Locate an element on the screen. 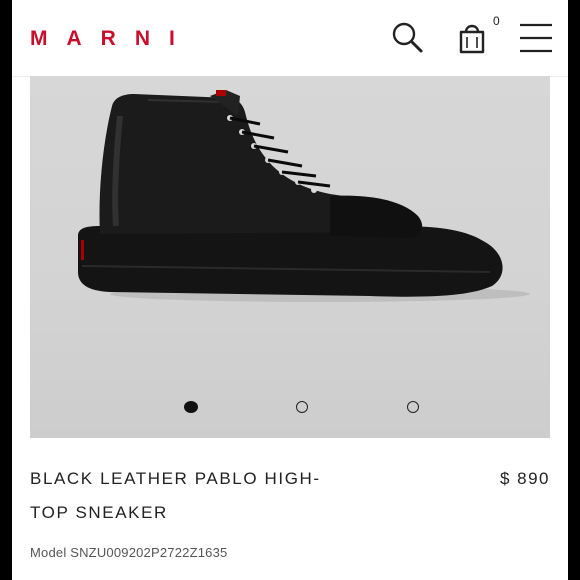  marni-logo: MARNI is located at coordinates (112, 39).